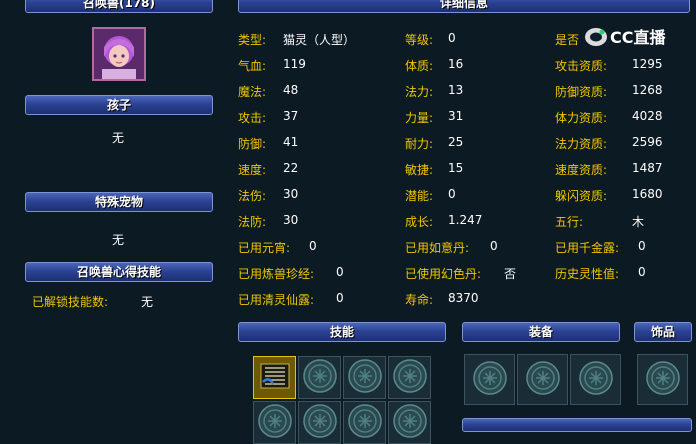 Image resolution: width=696 pixels, height=444 pixels. What do you see at coordinates (118, 138) in the screenshot?
I see `child-value: 无` at bounding box center [118, 138].